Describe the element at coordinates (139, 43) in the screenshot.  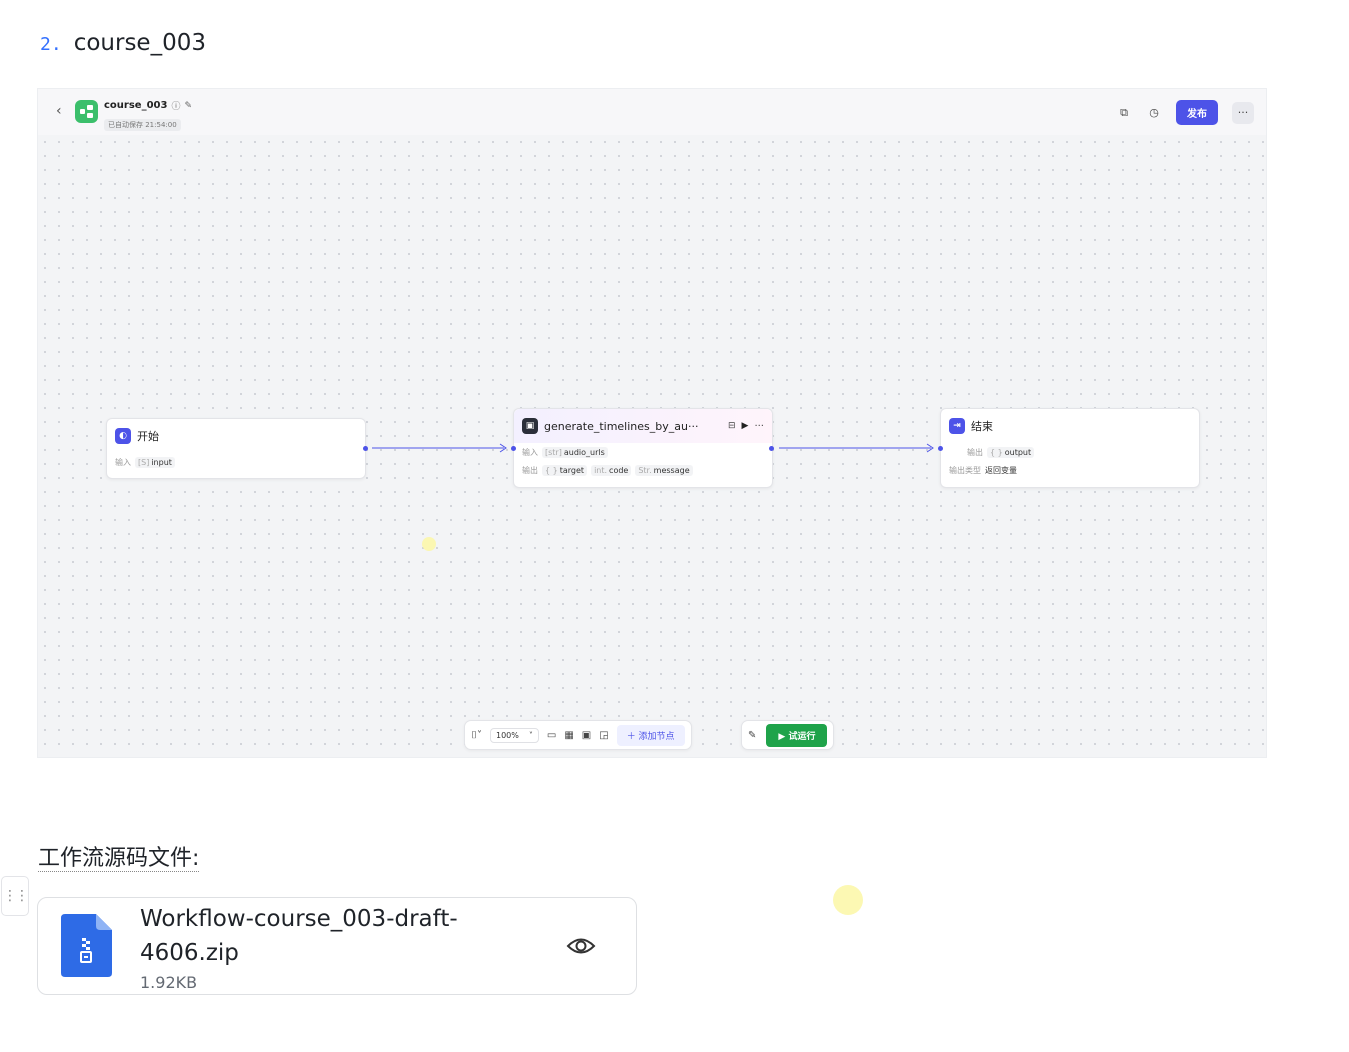
I see `heading-title: course_003` at that location.